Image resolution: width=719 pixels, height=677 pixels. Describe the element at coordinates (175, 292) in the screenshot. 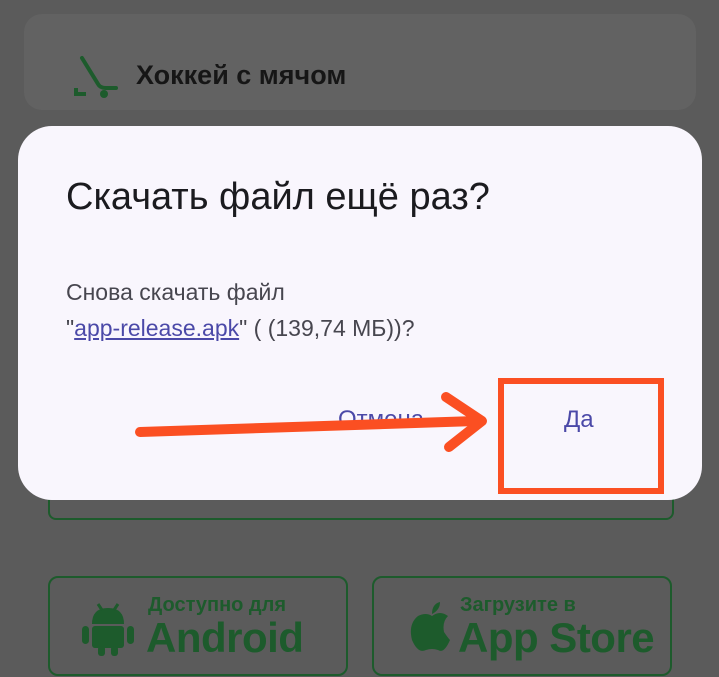

I see `message-prefix: Снова скачать файл` at that location.